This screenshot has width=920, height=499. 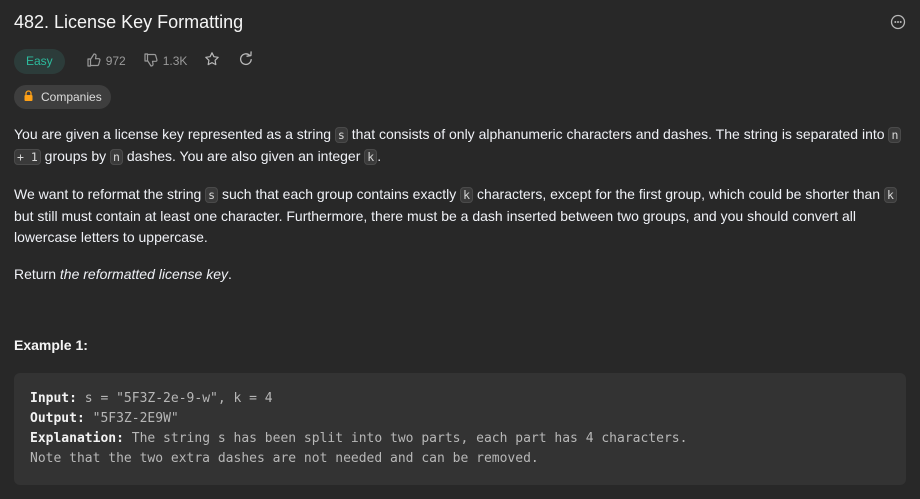 I want to click on emphasis-text: the reformatted license key, so click(x=144, y=274).